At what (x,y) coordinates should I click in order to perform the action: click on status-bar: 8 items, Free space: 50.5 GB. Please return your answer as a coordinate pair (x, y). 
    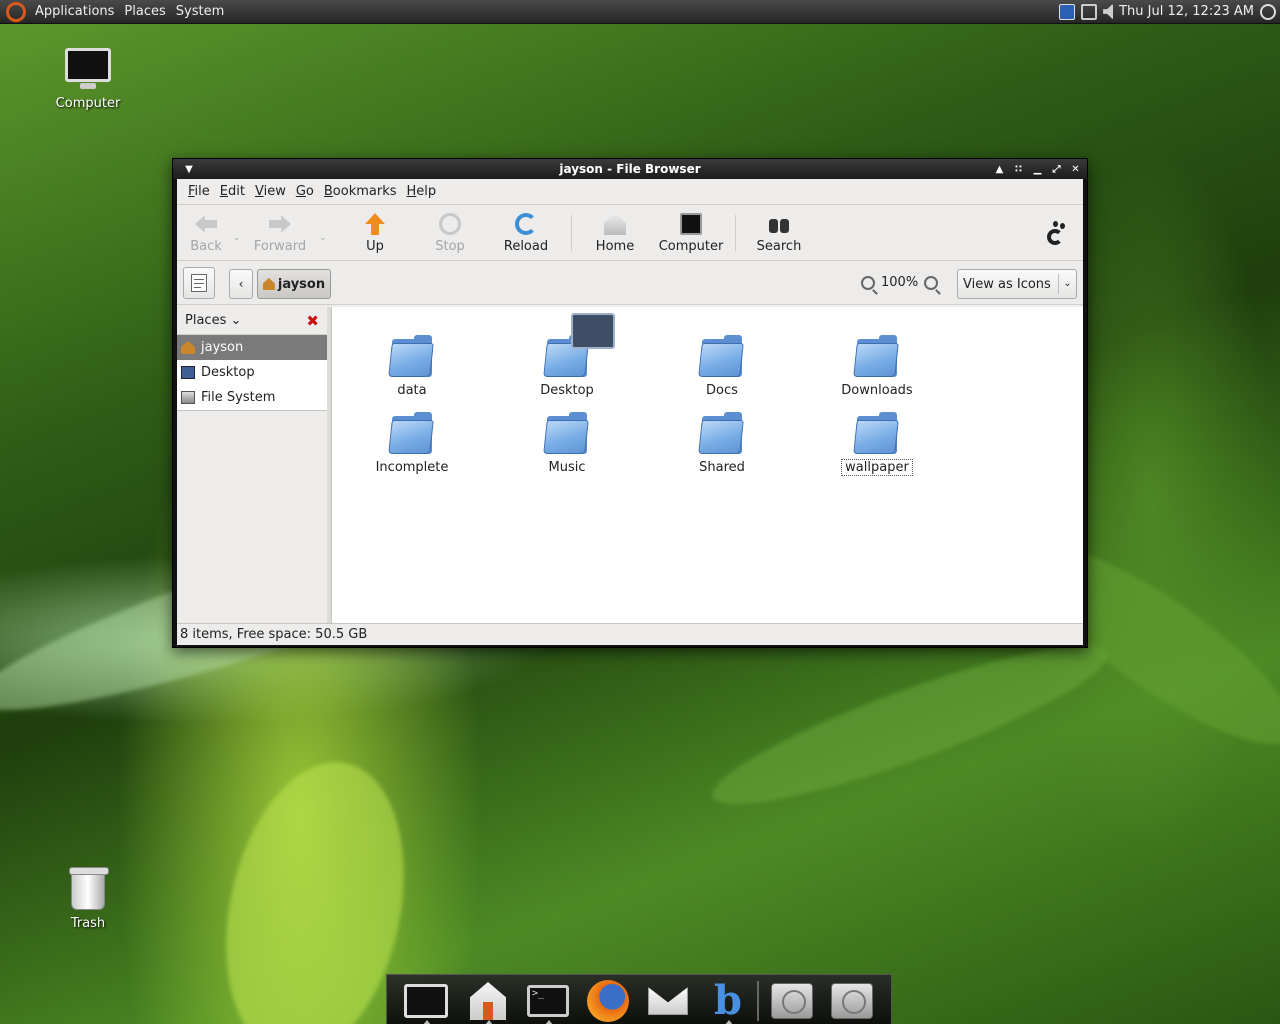
    Looking at the image, I should click on (630, 634).